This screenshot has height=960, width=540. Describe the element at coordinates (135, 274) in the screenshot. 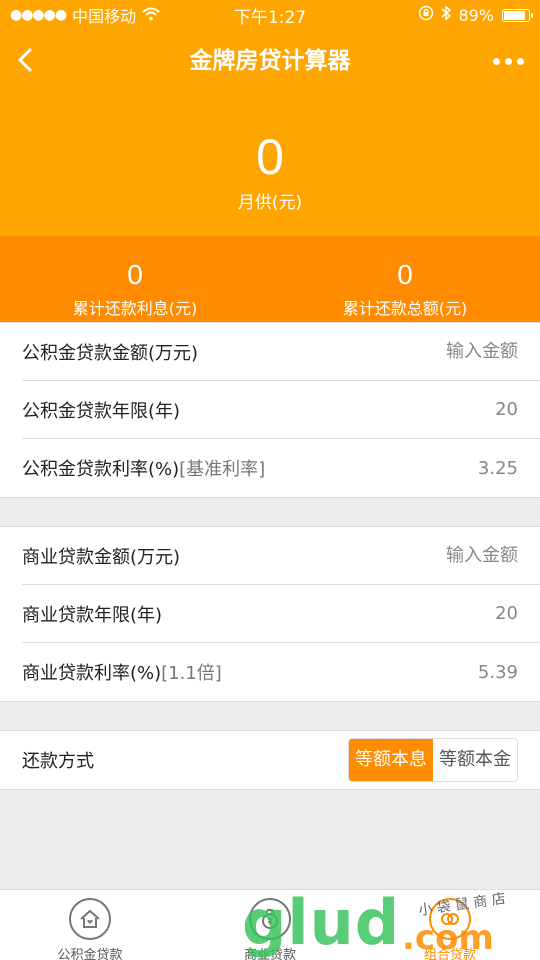

I see `total-interest-value: 0` at that location.